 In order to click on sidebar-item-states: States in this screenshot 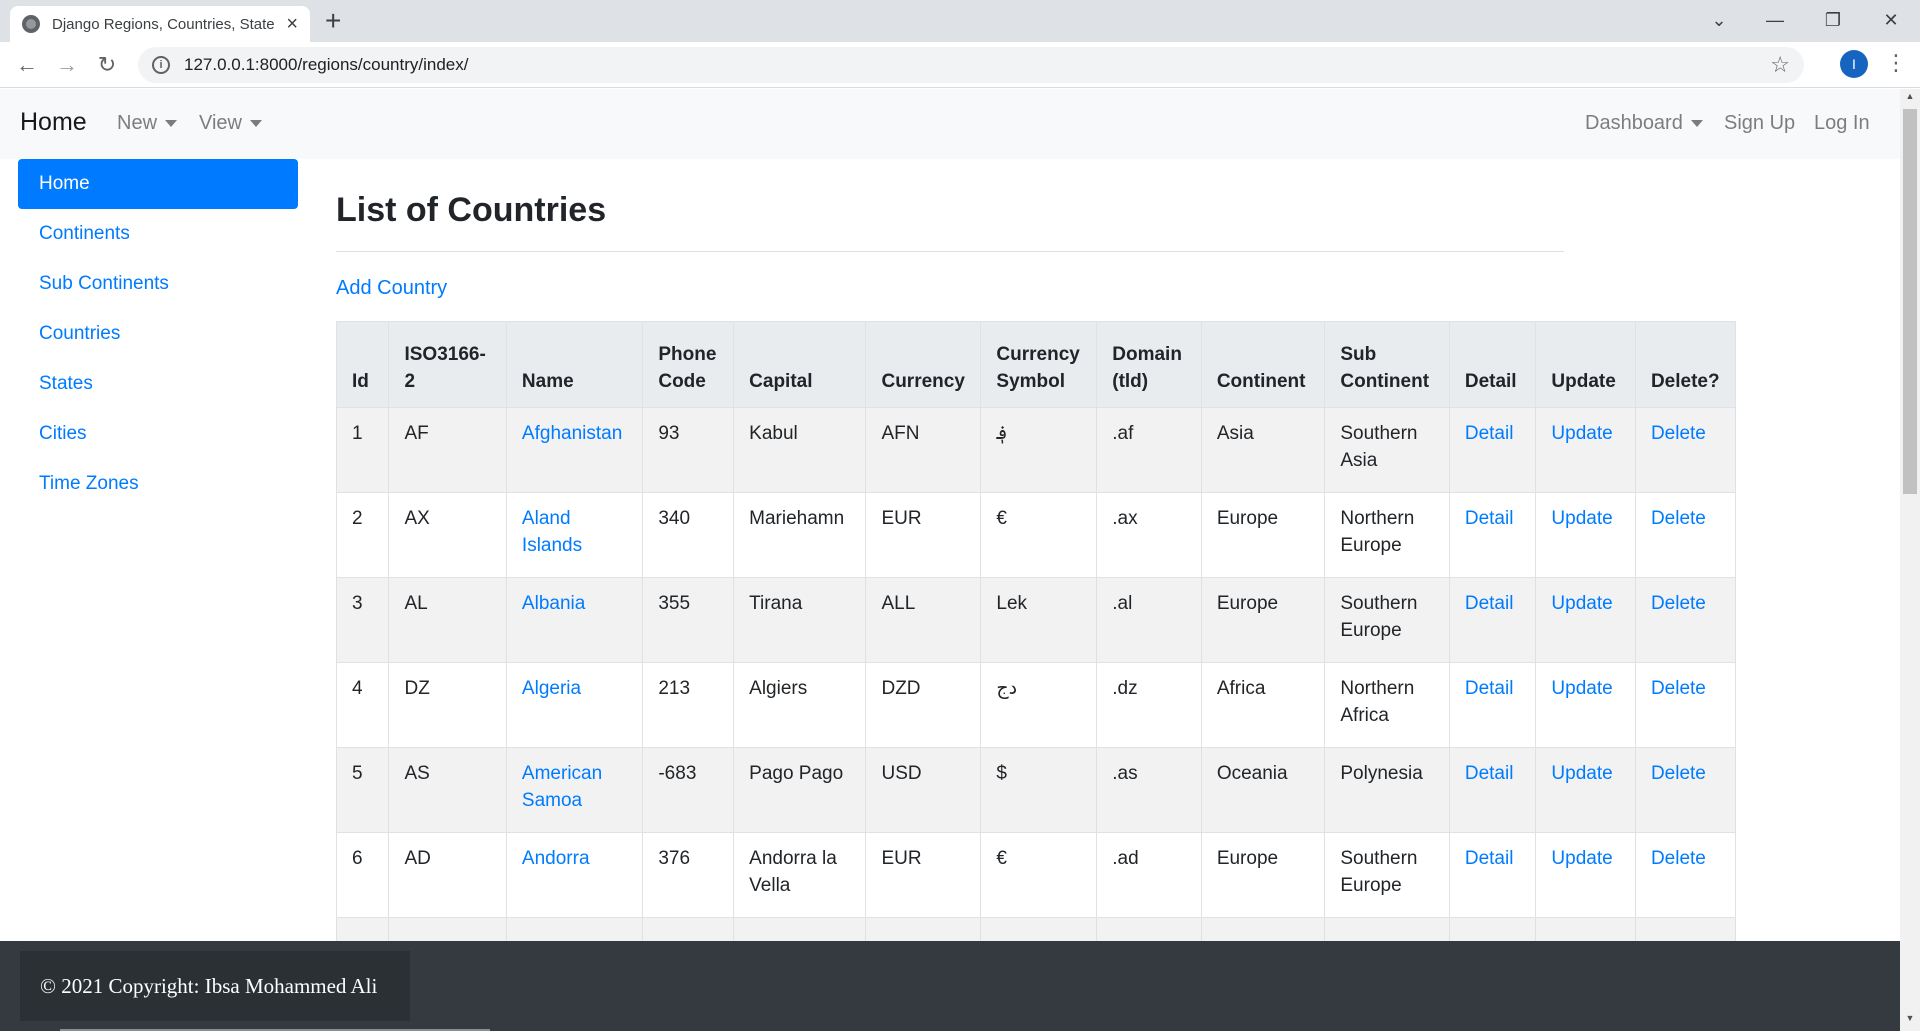, I will do `click(158, 384)`.